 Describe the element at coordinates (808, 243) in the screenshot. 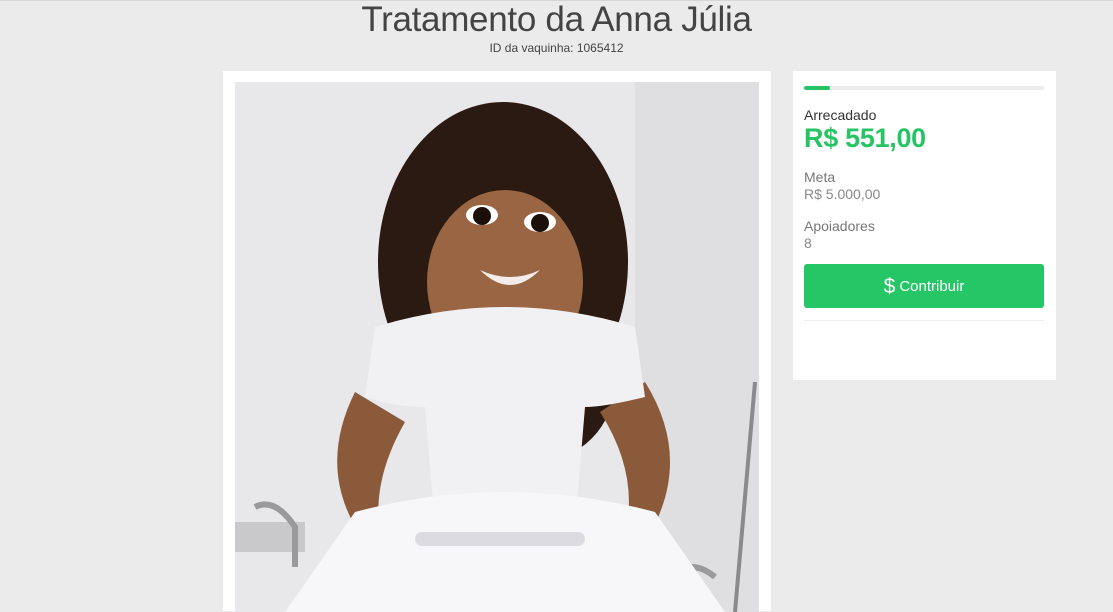

I see `supporters-count: 8` at that location.